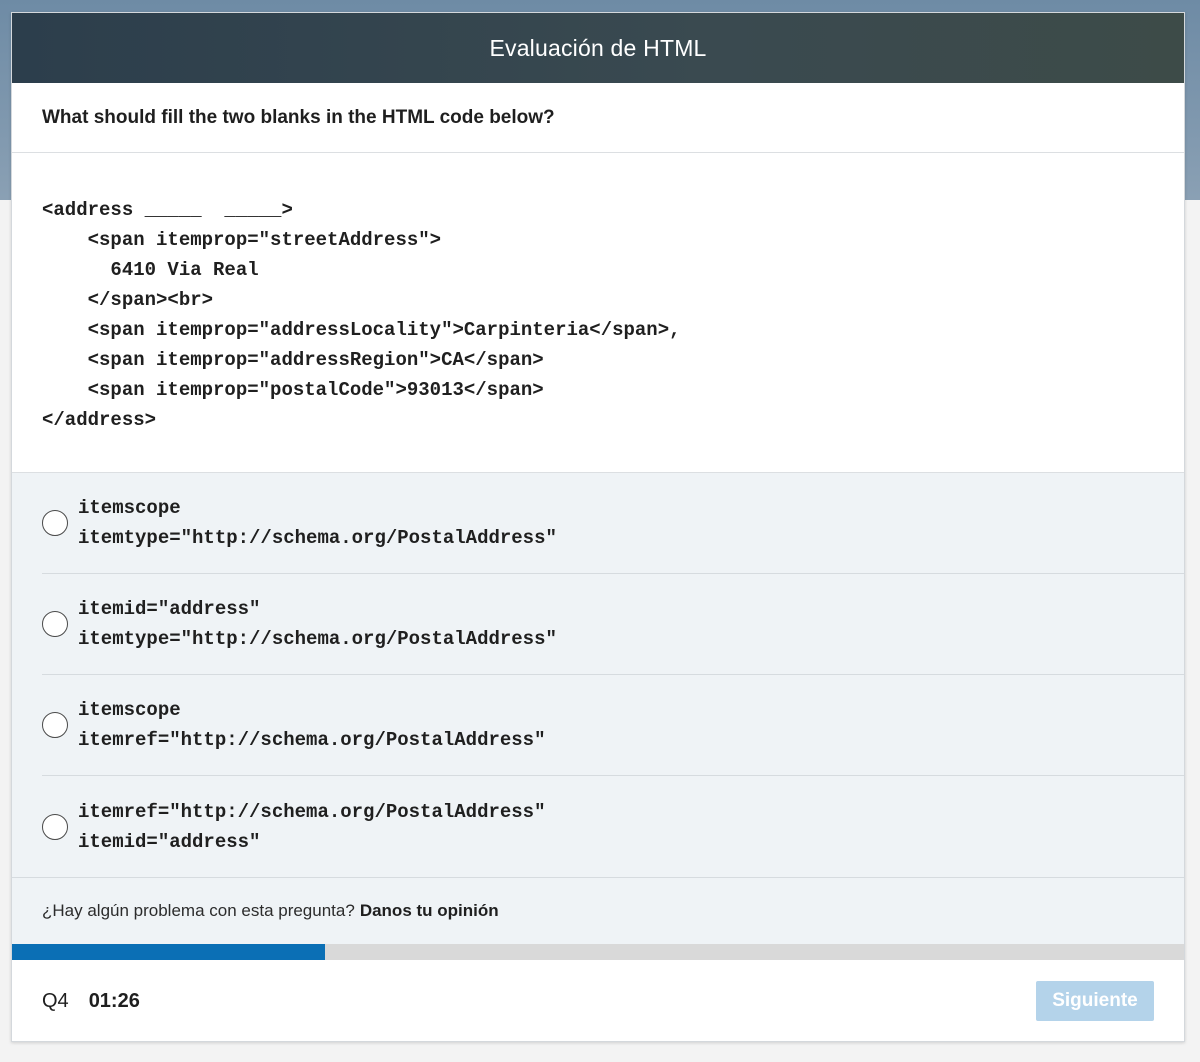 This screenshot has width=1200, height=1062. Describe the element at coordinates (167, 210) in the screenshot. I see `code-line: <address _____ _____>` at that location.